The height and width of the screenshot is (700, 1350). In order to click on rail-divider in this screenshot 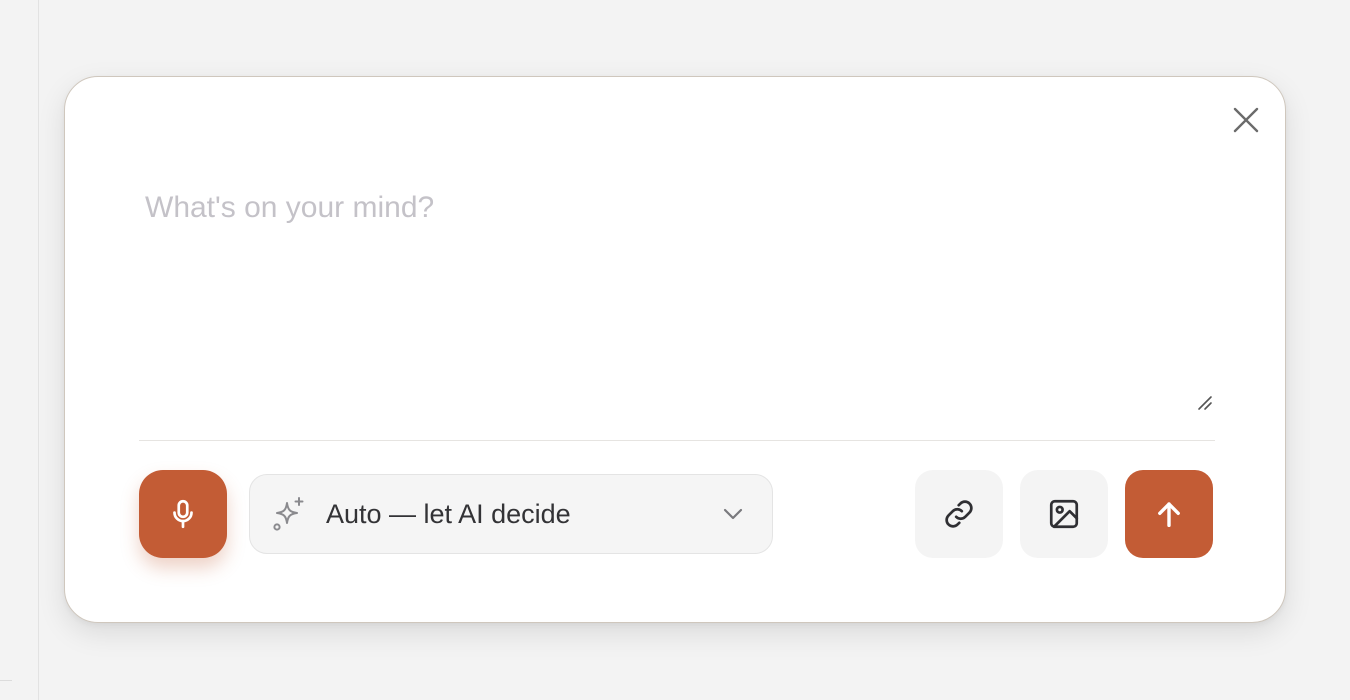, I will do `click(6, 680)`.